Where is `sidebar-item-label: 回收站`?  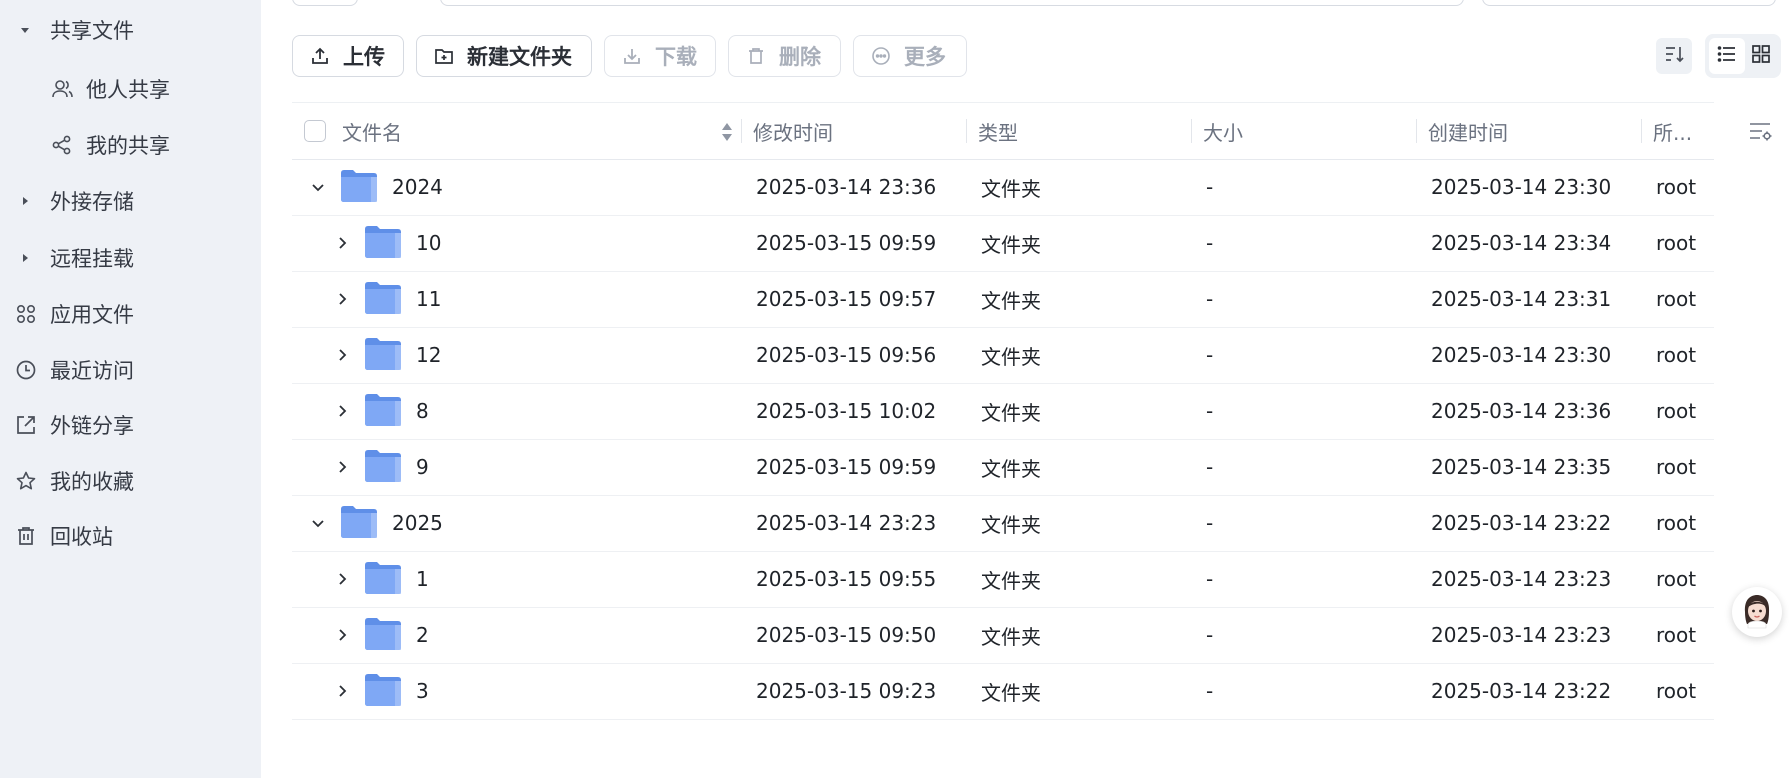 sidebar-item-label: 回收站 is located at coordinates (81, 537).